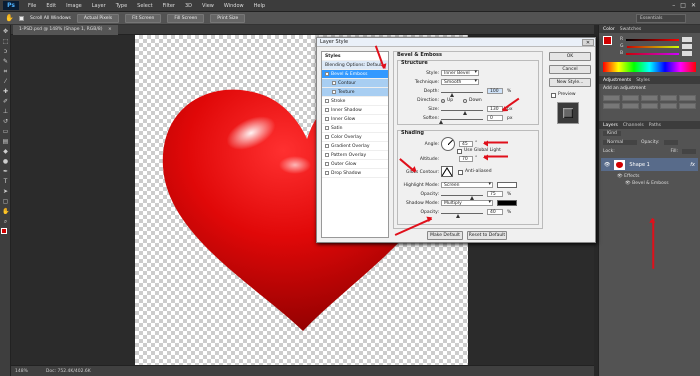 The height and width of the screenshot is (376, 700). I want to click on shadow-mode-select: Multiply, so click(467, 203).